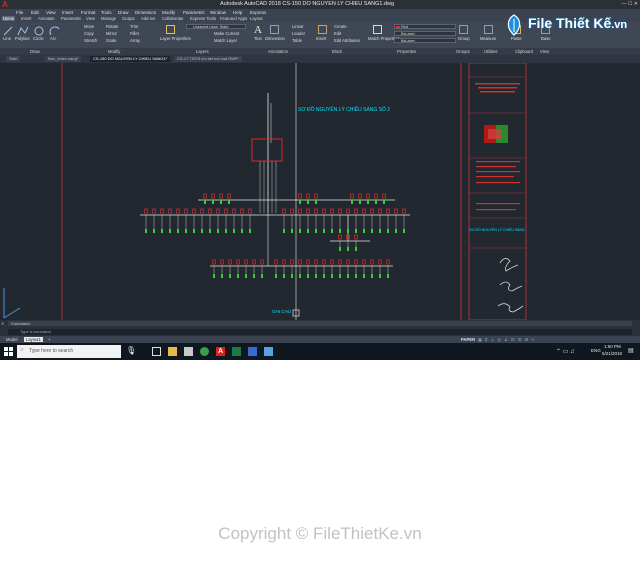  What do you see at coordinates (128, 18) in the screenshot?
I see `tab-output: Output` at bounding box center [128, 18].